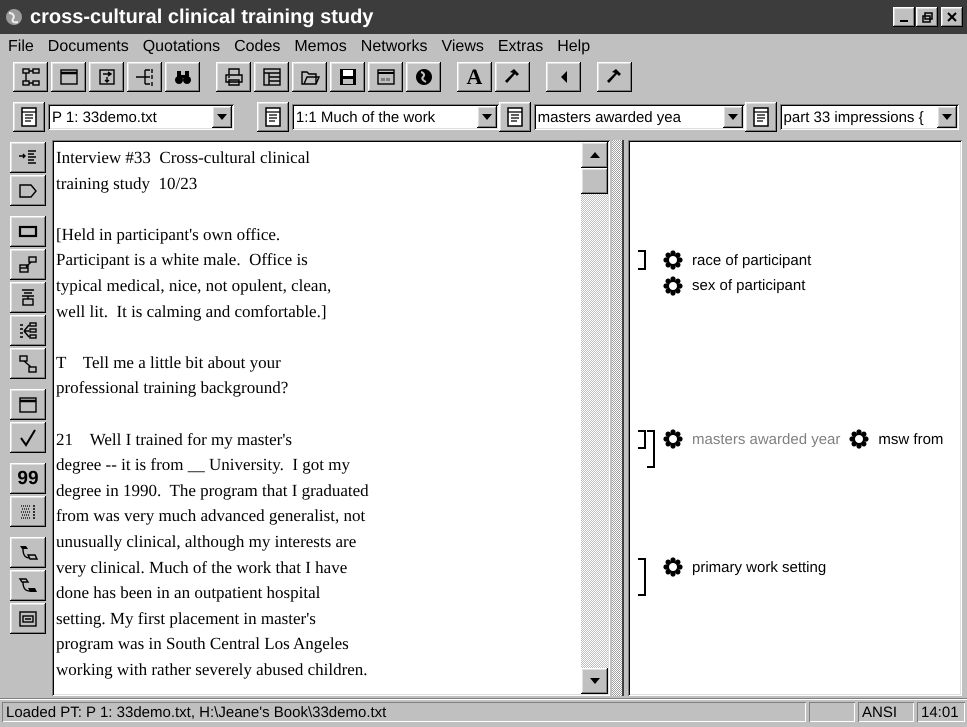  I want to click on toolbar-button: 99, so click(28, 478).